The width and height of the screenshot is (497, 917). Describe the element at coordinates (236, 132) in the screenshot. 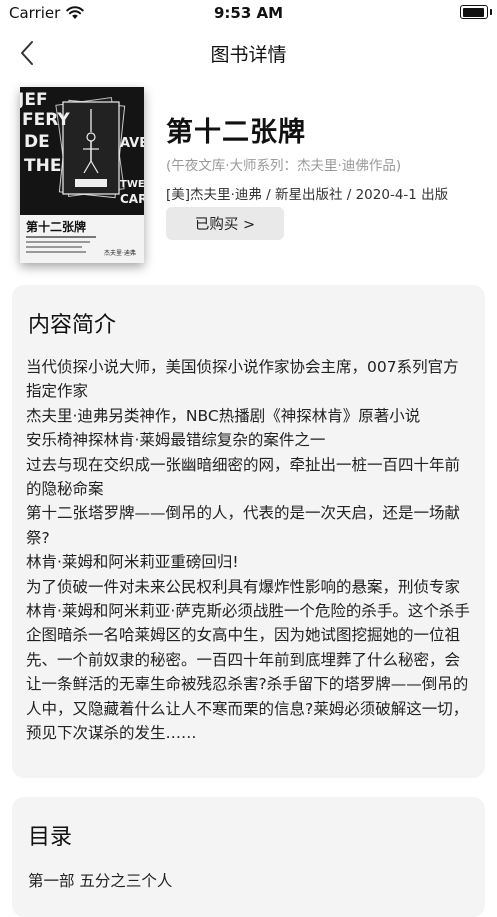

I see `book-title: 第十二张牌` at that location.